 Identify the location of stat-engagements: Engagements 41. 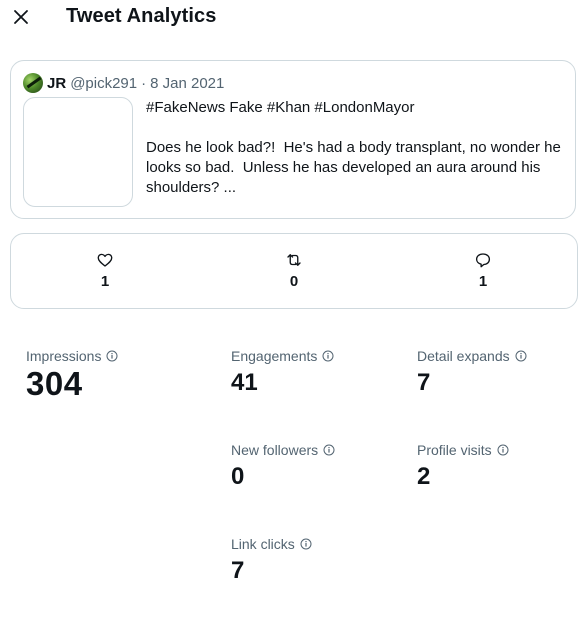
(282, 372).